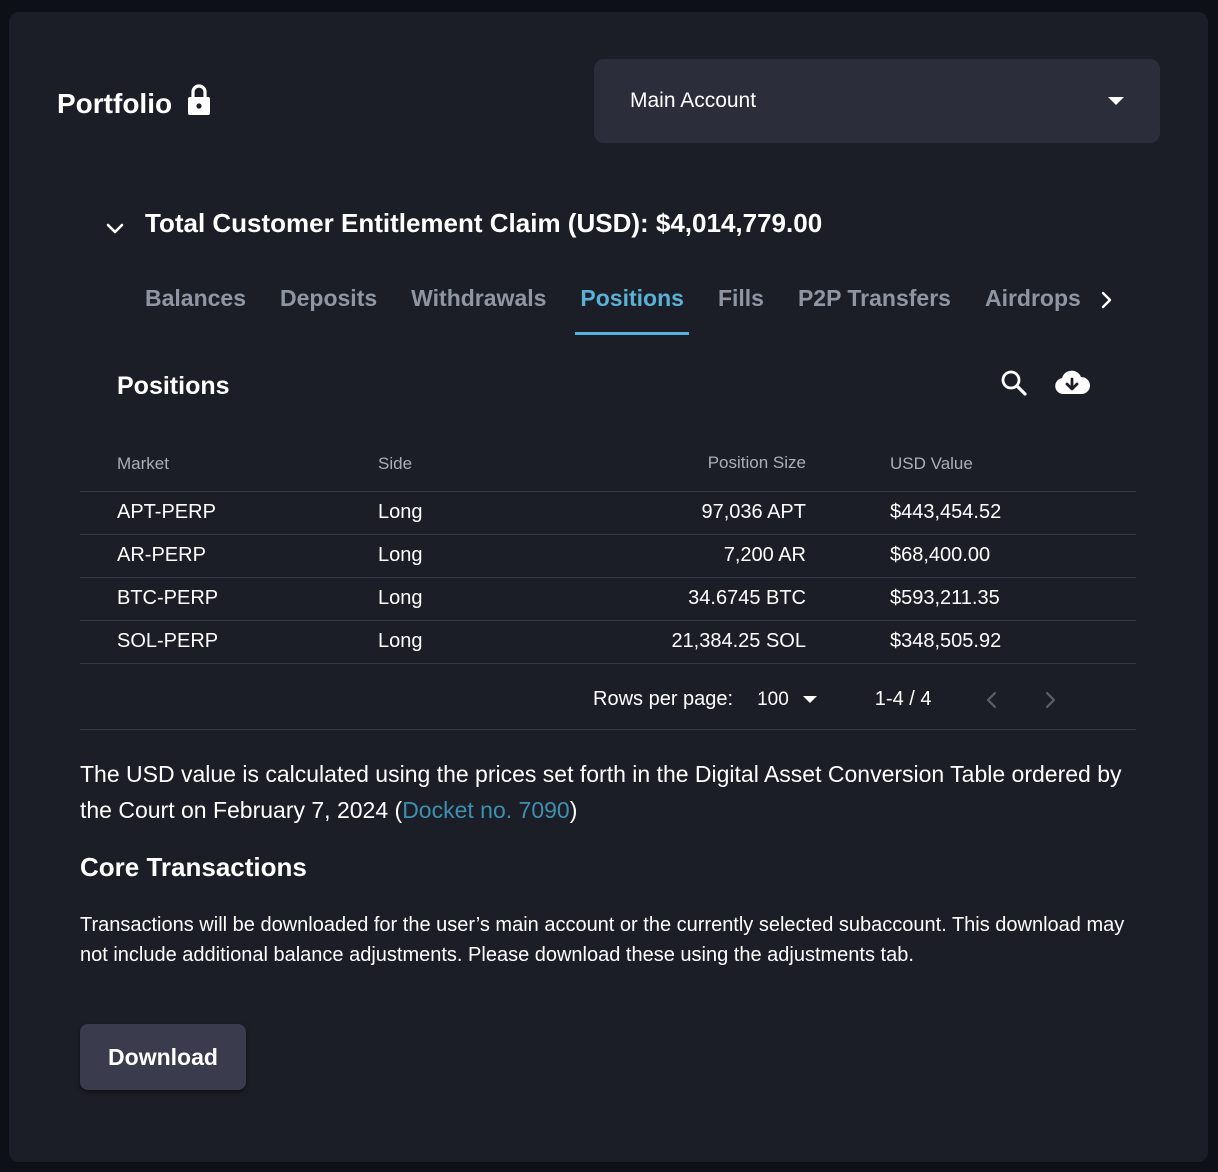  Describe the element at coordinates (708, 556) in the screenshot. I see `cell-position-size: 7,200 AR` at that location.